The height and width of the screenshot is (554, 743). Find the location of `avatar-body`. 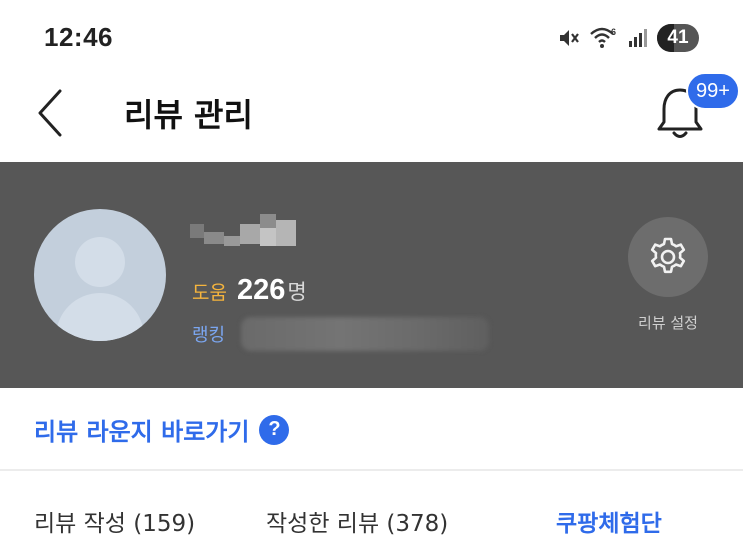

avatar-body is located at coordinates (100, 317).